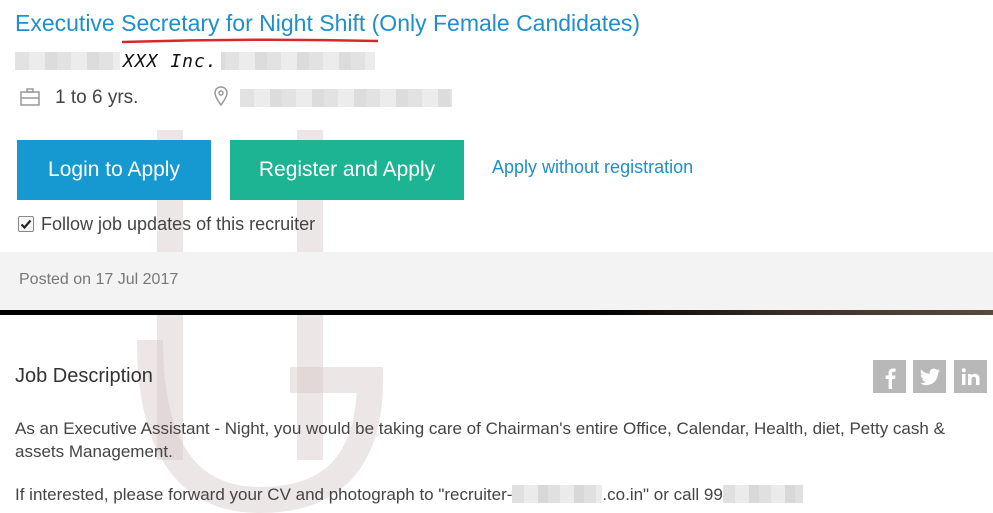 This screenshot has width=993, height=513. I want to click on posted-date: Posted on 17 Jul 2017, so click(99, 279).